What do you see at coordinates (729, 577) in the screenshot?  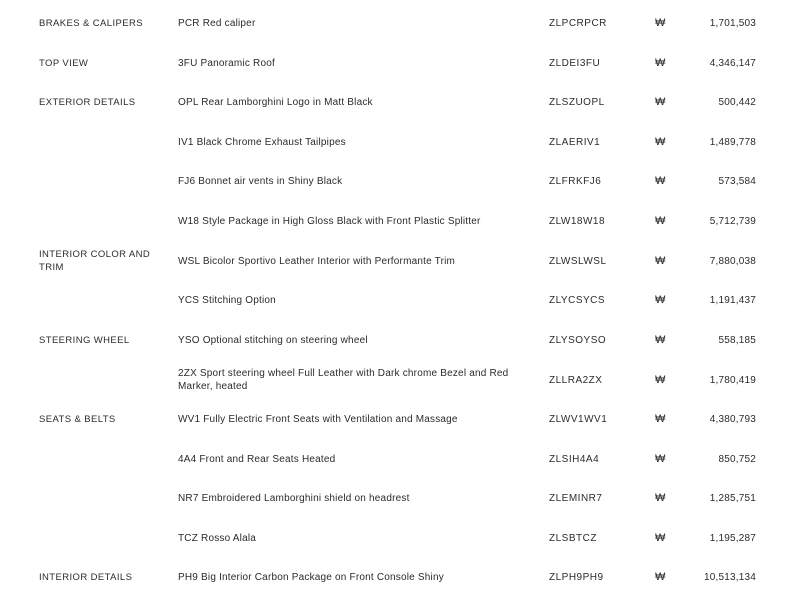 I see `option-price: 10,513,134` at bounding box center [729, 577].